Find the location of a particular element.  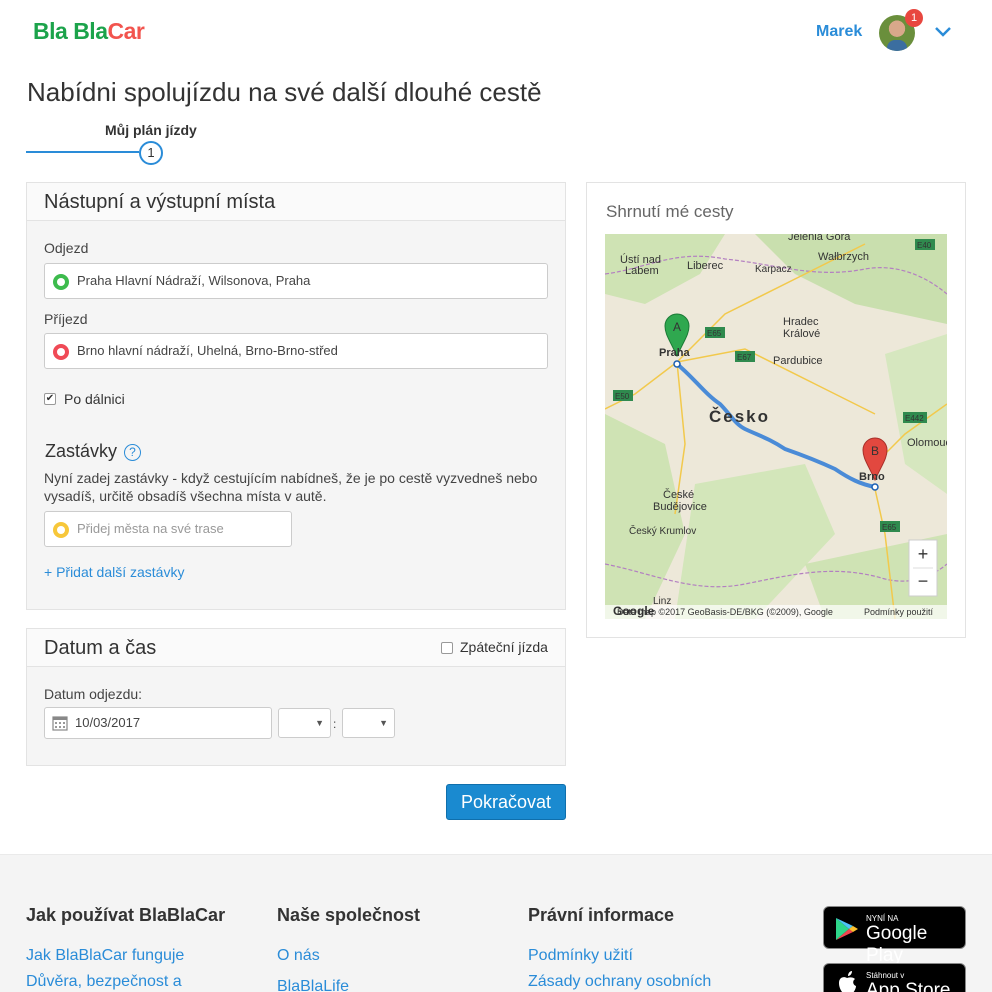

road-e50: E50 is located at coordinates (622, 396).